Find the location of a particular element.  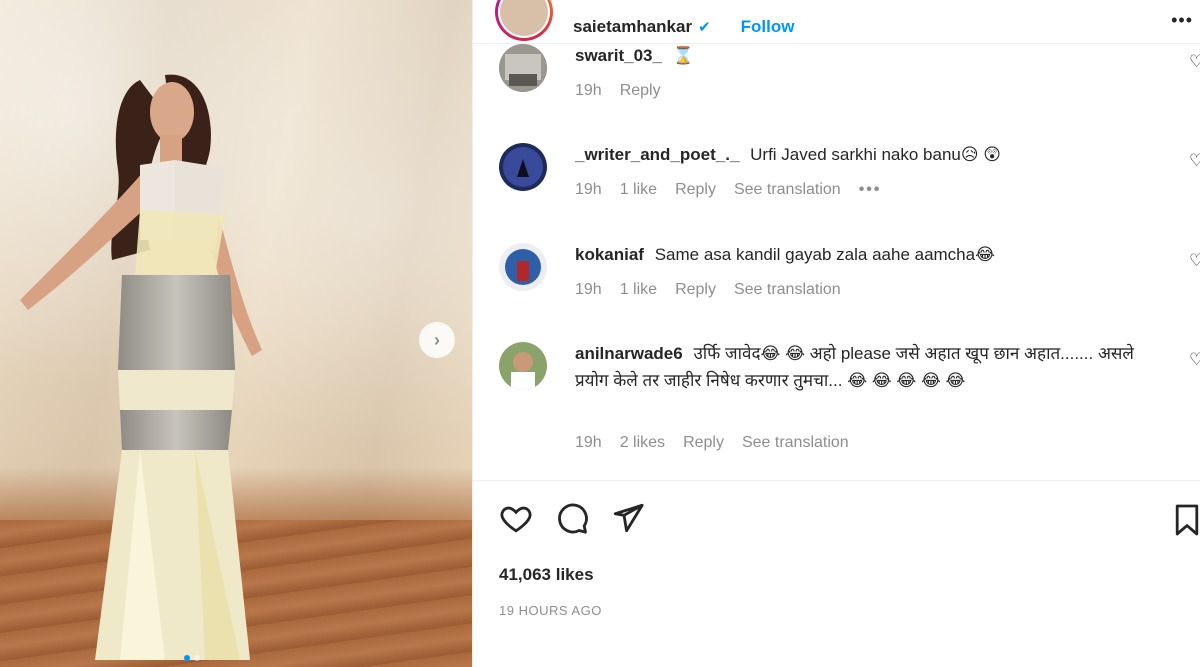

comment-text: ⌛ is located at coordinates (683, 55).